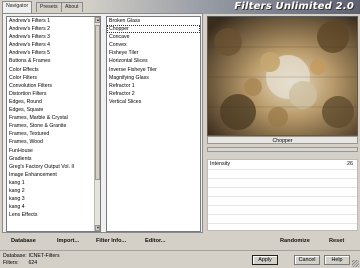 The width and height of the screenshot is (360, 268). Describe the element at coordinates (11, 263) in the screenshot. I see `filters-label: Filters:` at that location.